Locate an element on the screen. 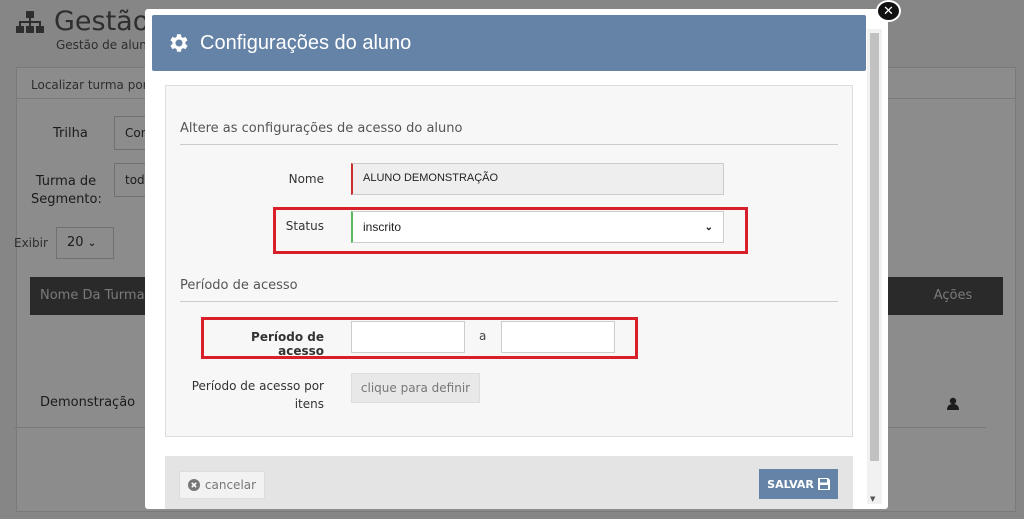 Image resolution: width=1024 pixels, height=519 pixels. period-separator: a is located at coordinates (483, 336).